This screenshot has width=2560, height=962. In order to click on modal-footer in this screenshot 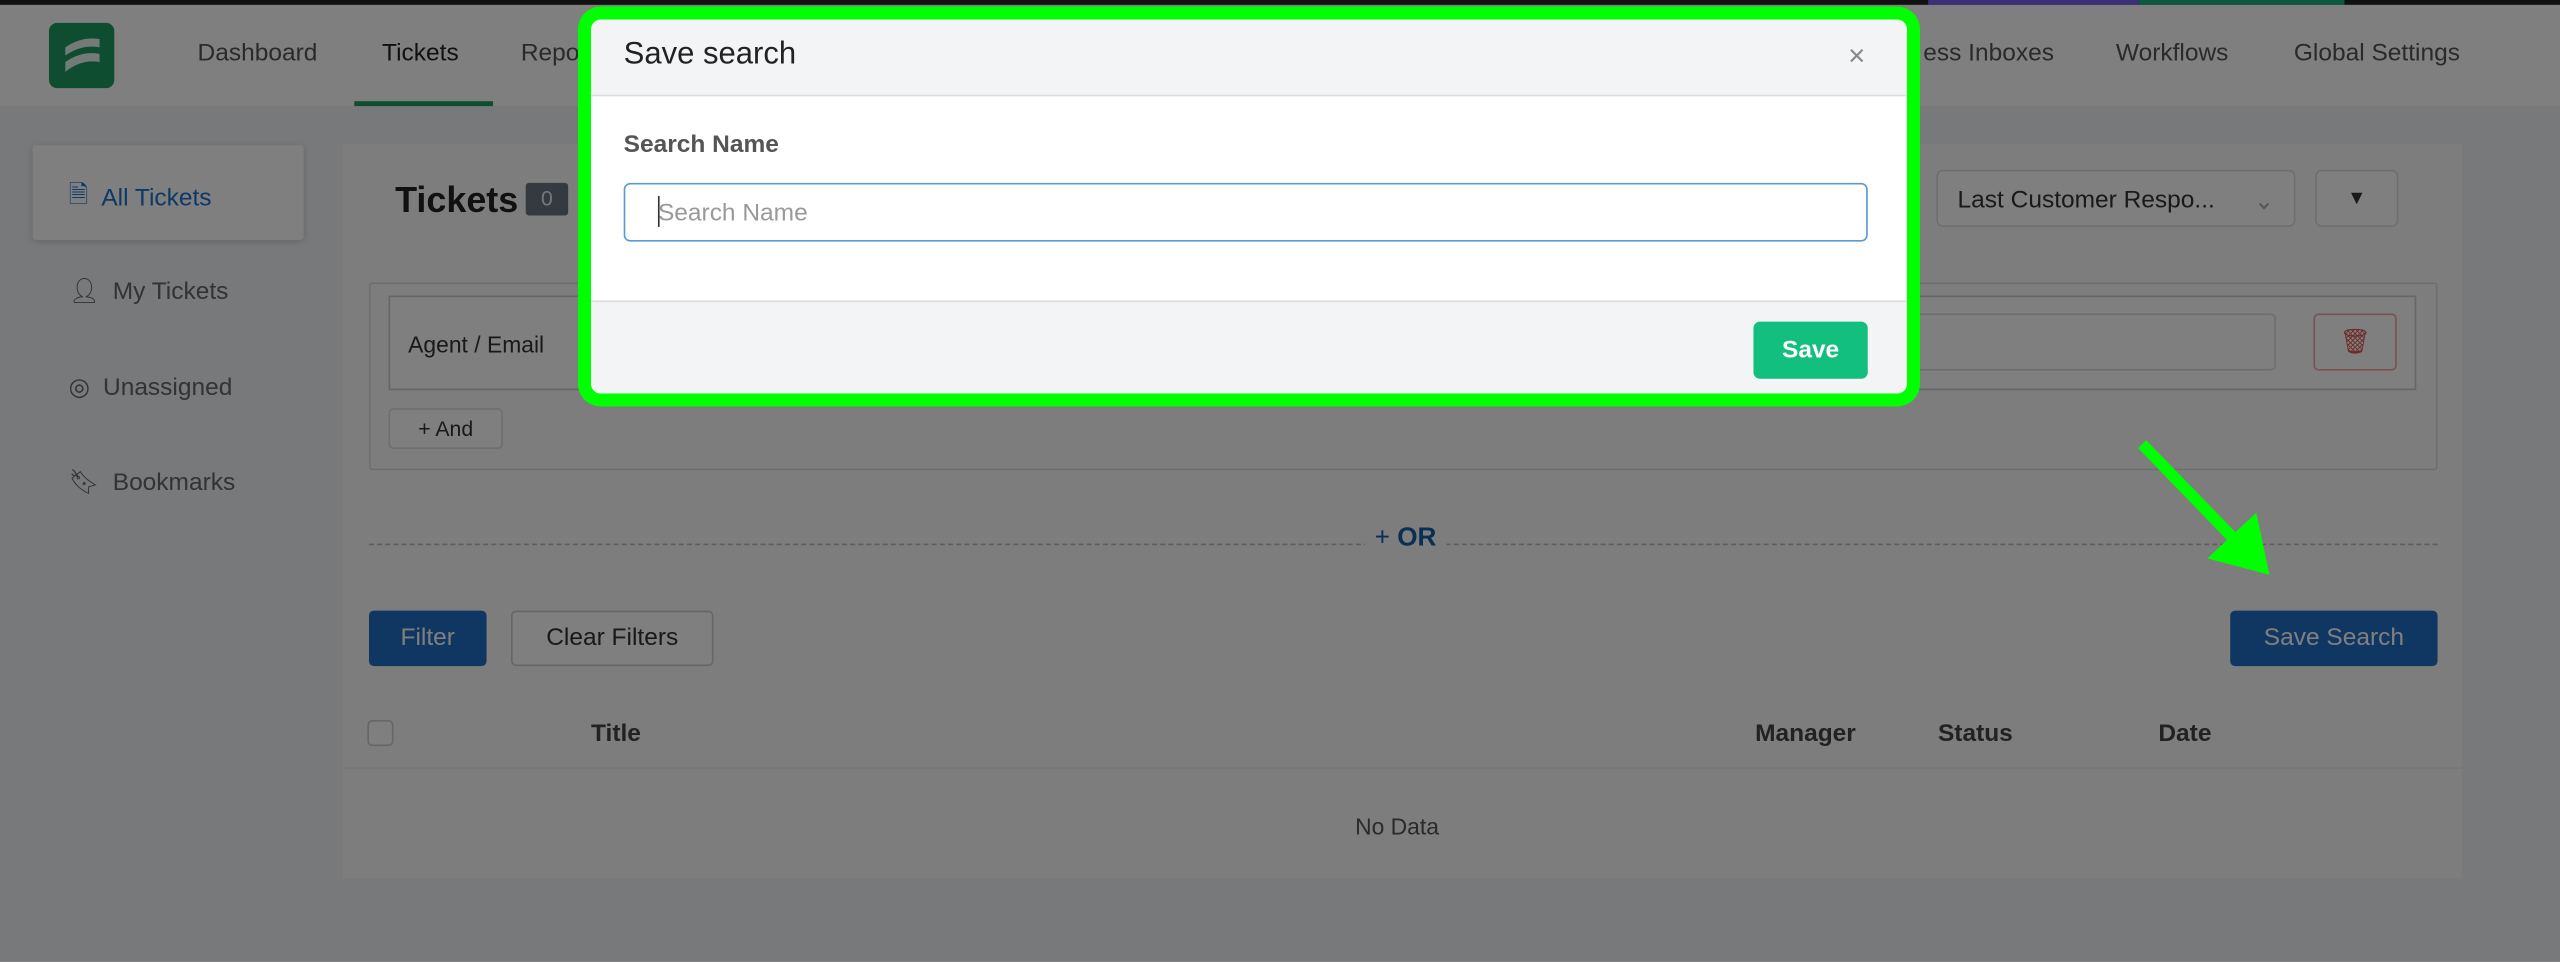, I will do `click(1249, 347)`.